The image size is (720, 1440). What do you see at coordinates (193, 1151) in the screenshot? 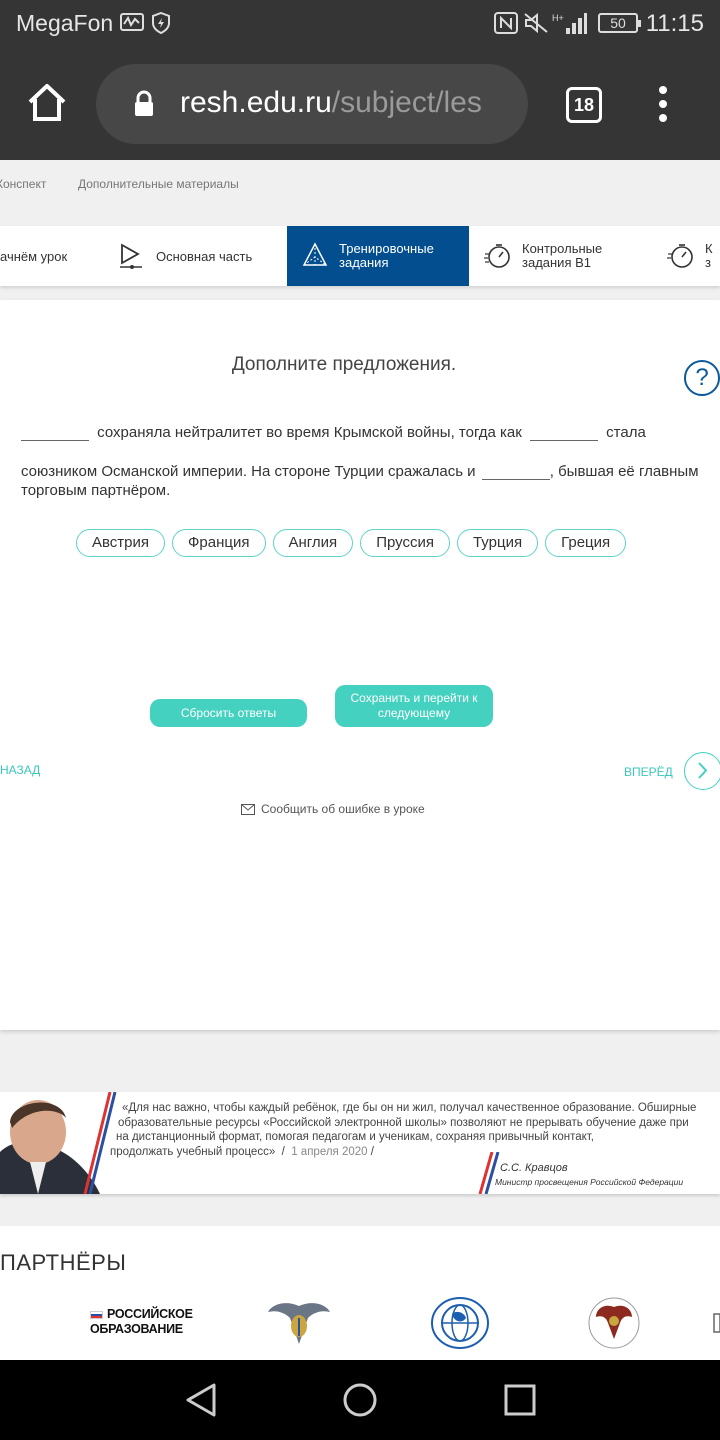
I see `quote-line: продолжать учебный процесс»` at bounding box center [193, 1151].